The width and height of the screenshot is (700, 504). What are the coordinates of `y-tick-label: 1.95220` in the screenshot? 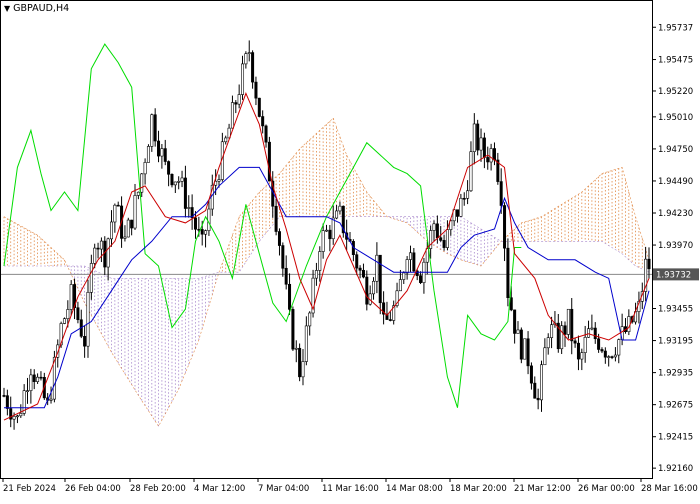 It's located at (675, 92).